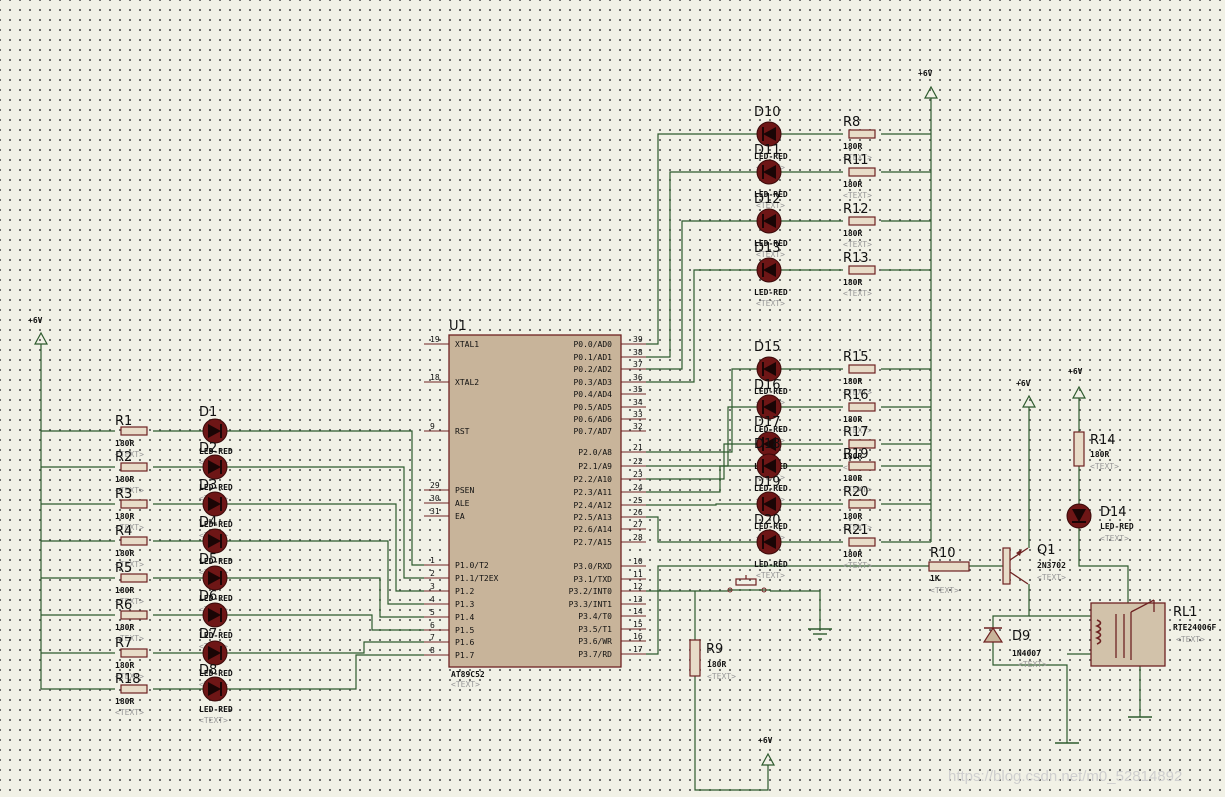  I want to click on mcu-pin-number: 27, so click(638, 524).